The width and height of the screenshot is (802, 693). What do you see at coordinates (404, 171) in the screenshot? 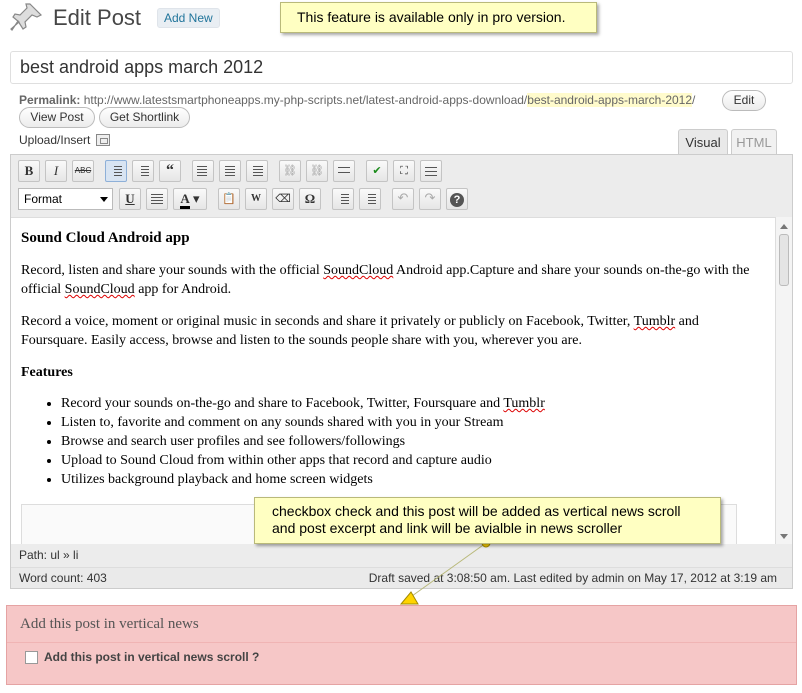
I see `fullscreen-icon: ⛶` at bounding box center [404, 171].